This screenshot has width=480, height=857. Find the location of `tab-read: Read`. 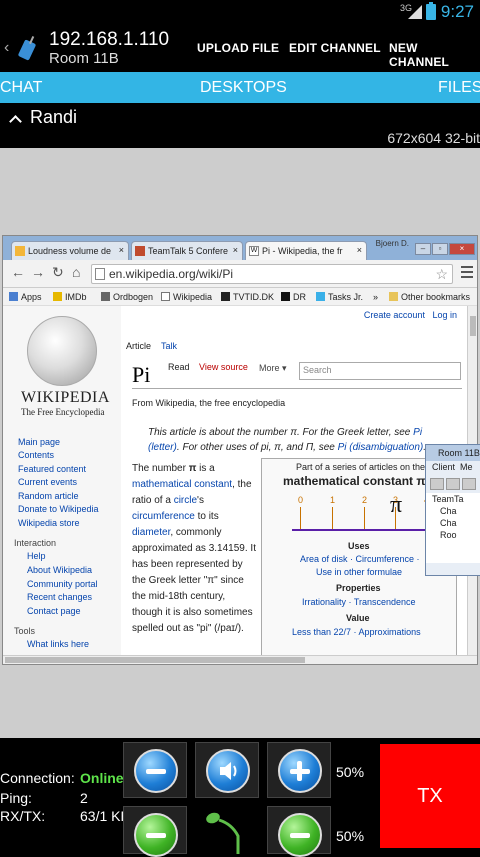

tab-read: Read is located at coordinates (179, 367).